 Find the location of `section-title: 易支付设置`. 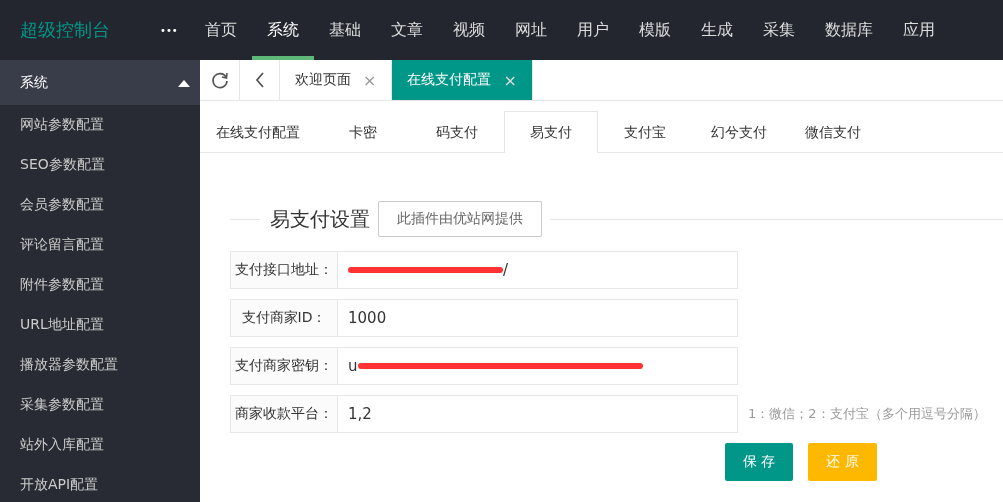

section-title: 易支付设置 is located at coordinates (320, 219).